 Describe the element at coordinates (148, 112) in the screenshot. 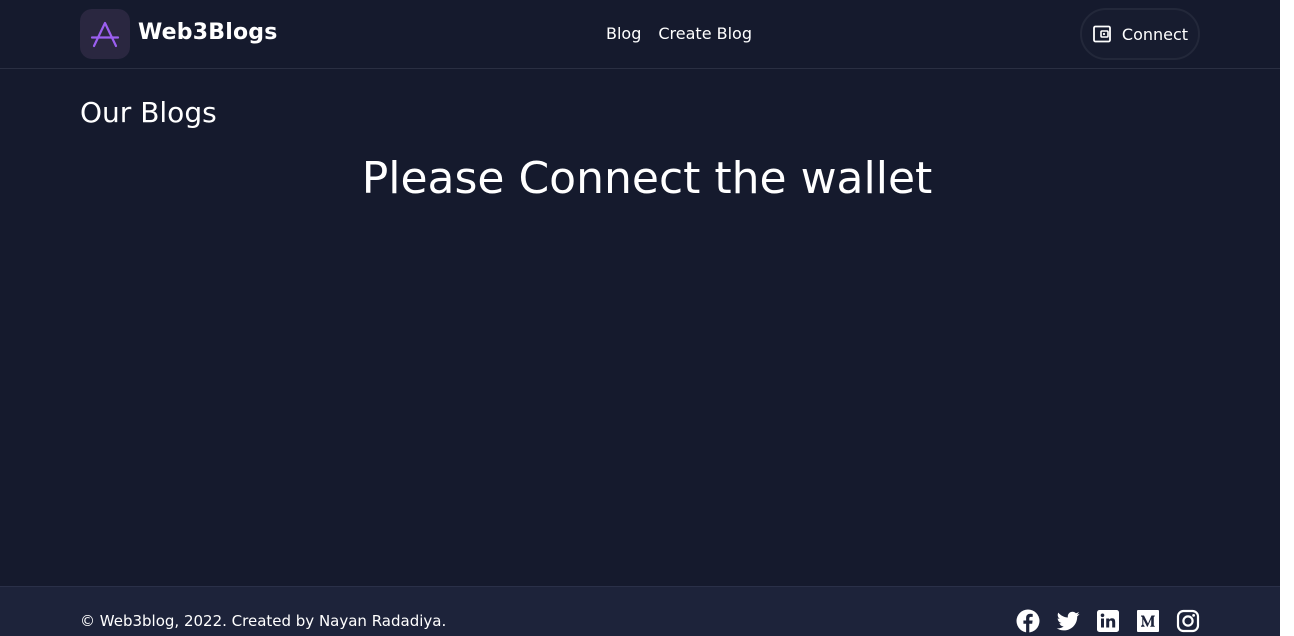

I see `section-title: Our Blogs` at that location.